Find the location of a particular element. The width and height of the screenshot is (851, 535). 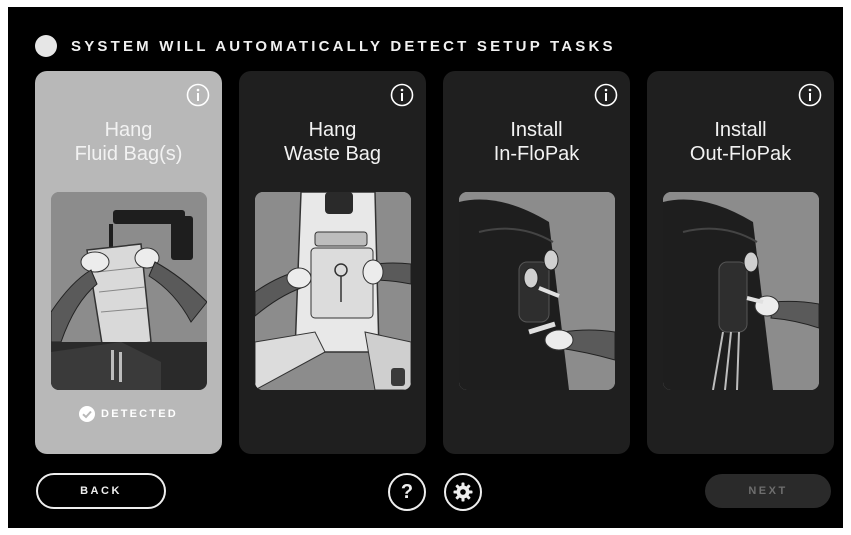

help-button: ? is located at coordinates (407, 492).